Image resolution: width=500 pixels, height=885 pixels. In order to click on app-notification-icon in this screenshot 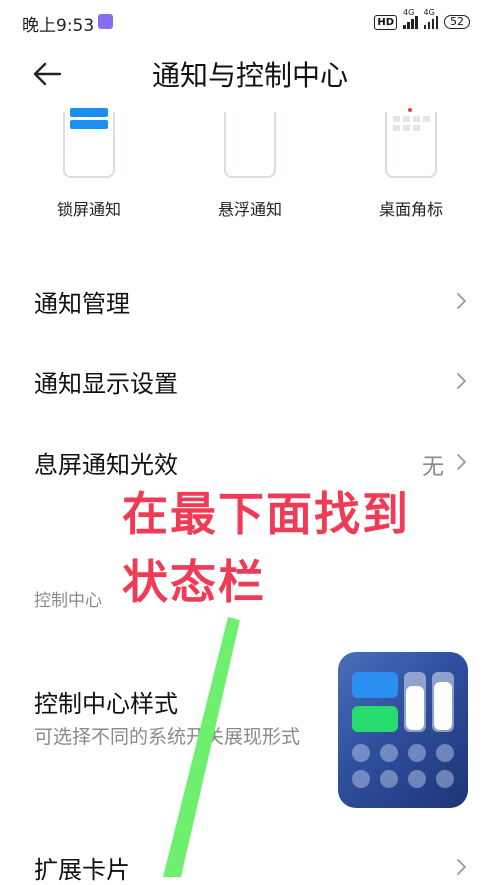, I will do `click(105, 21)`.